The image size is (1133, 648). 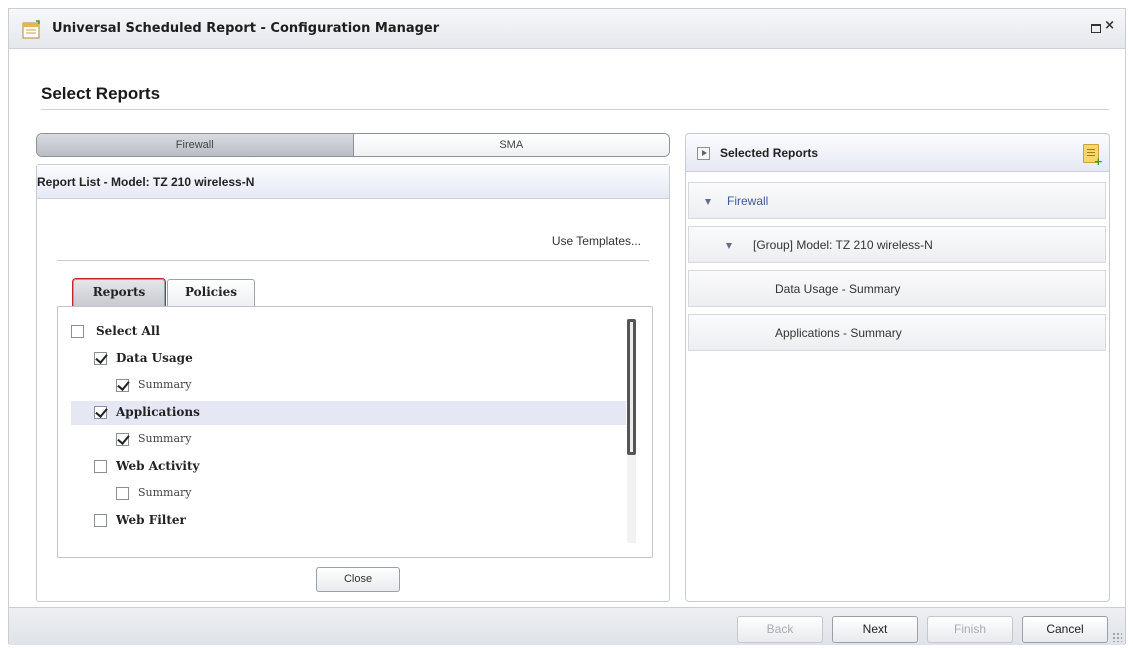 What do you see at coordinates (1109, 26) in the screenshot?
I see `close-icon: ×` at bounding box center [1109, 26].